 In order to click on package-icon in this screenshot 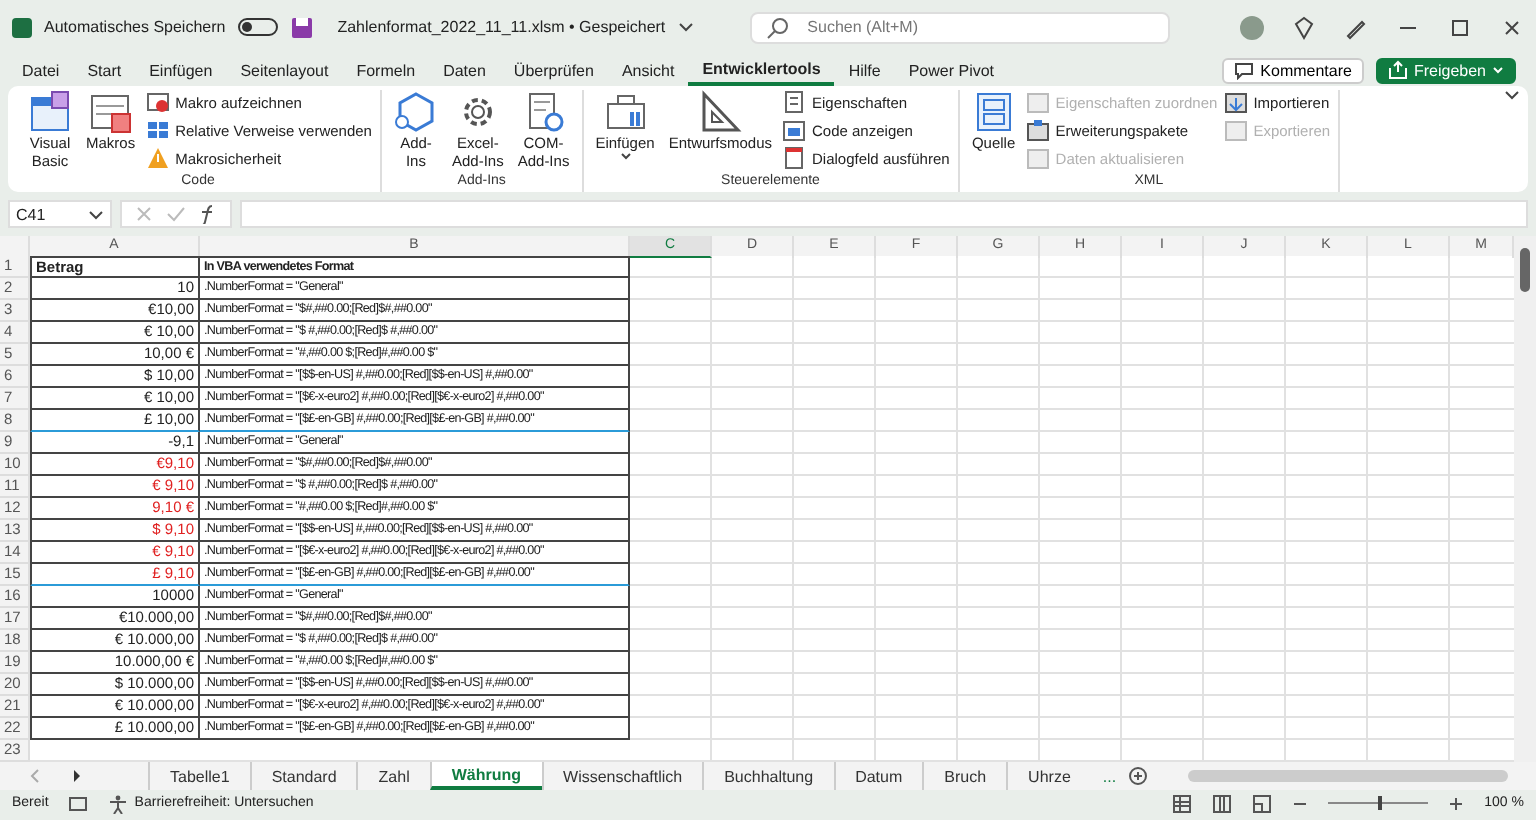, I will do `click(1037, 130)`.